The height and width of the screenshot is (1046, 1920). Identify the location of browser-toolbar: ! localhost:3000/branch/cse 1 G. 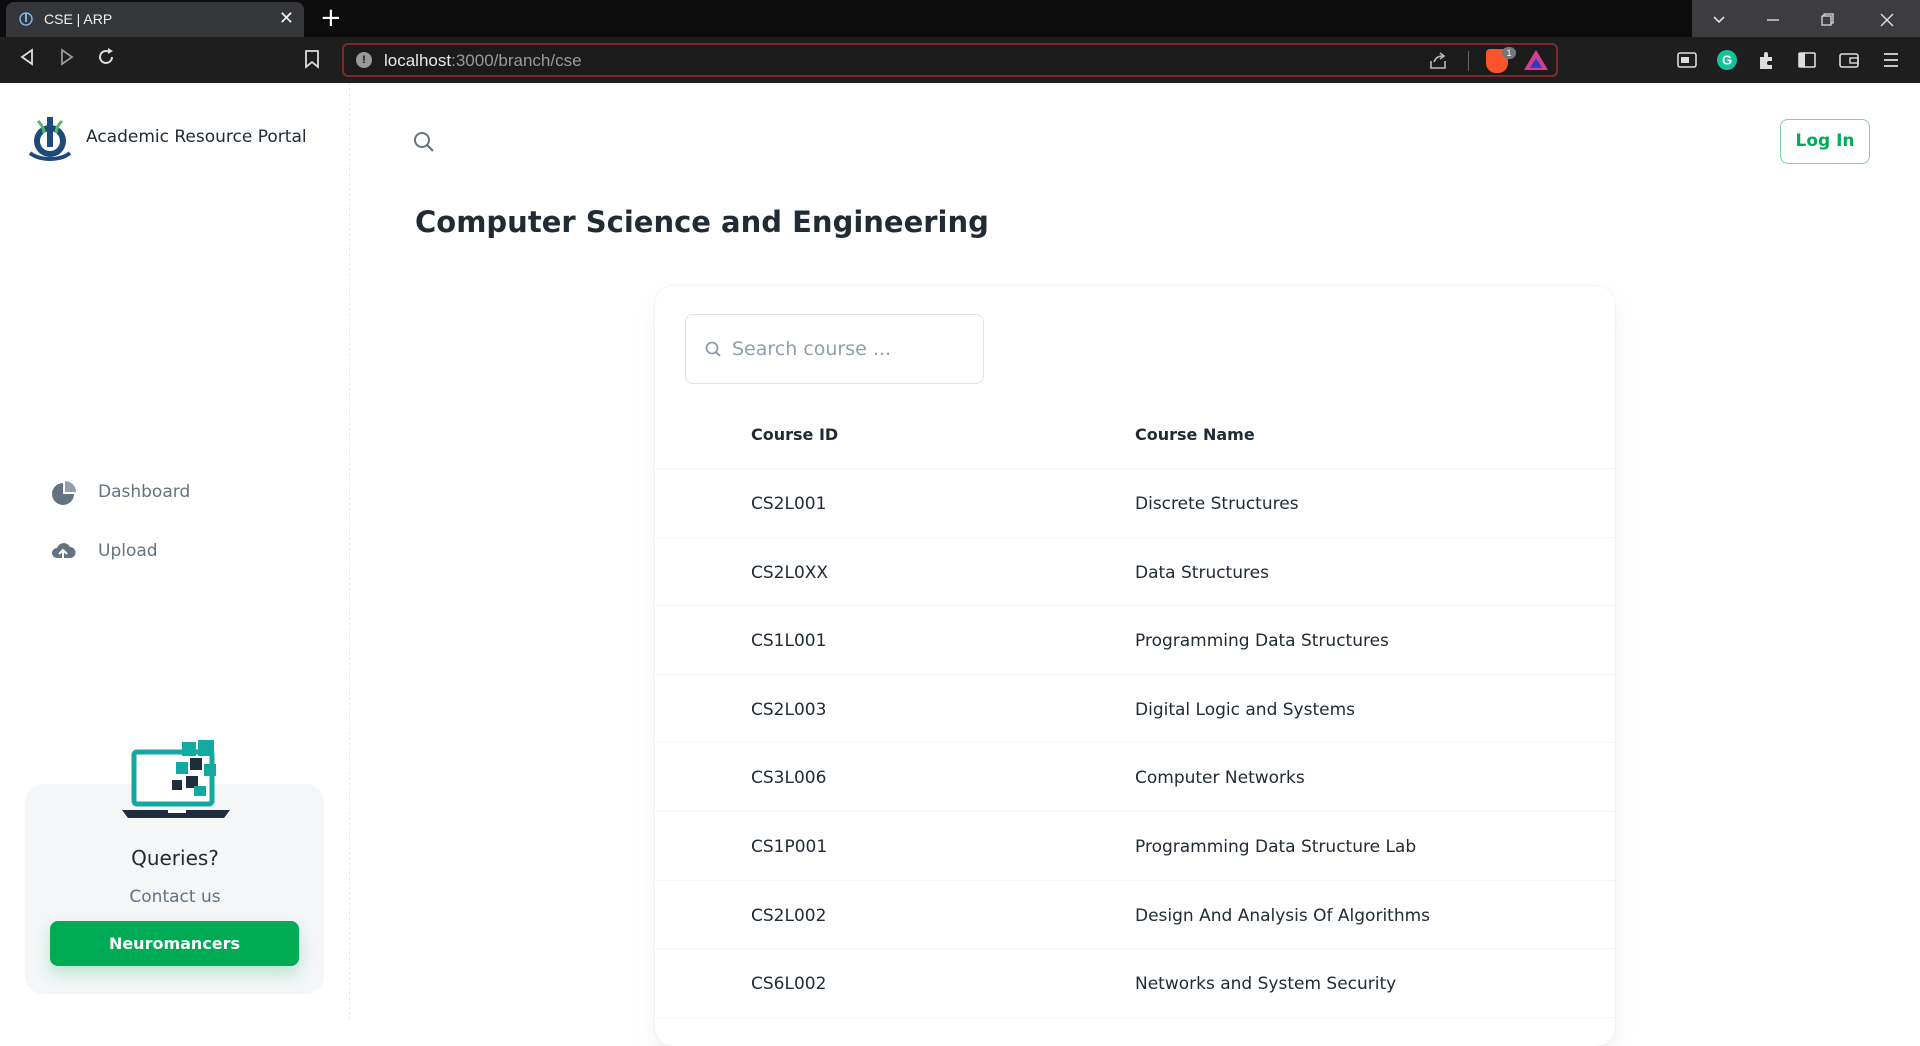
(960, 60).